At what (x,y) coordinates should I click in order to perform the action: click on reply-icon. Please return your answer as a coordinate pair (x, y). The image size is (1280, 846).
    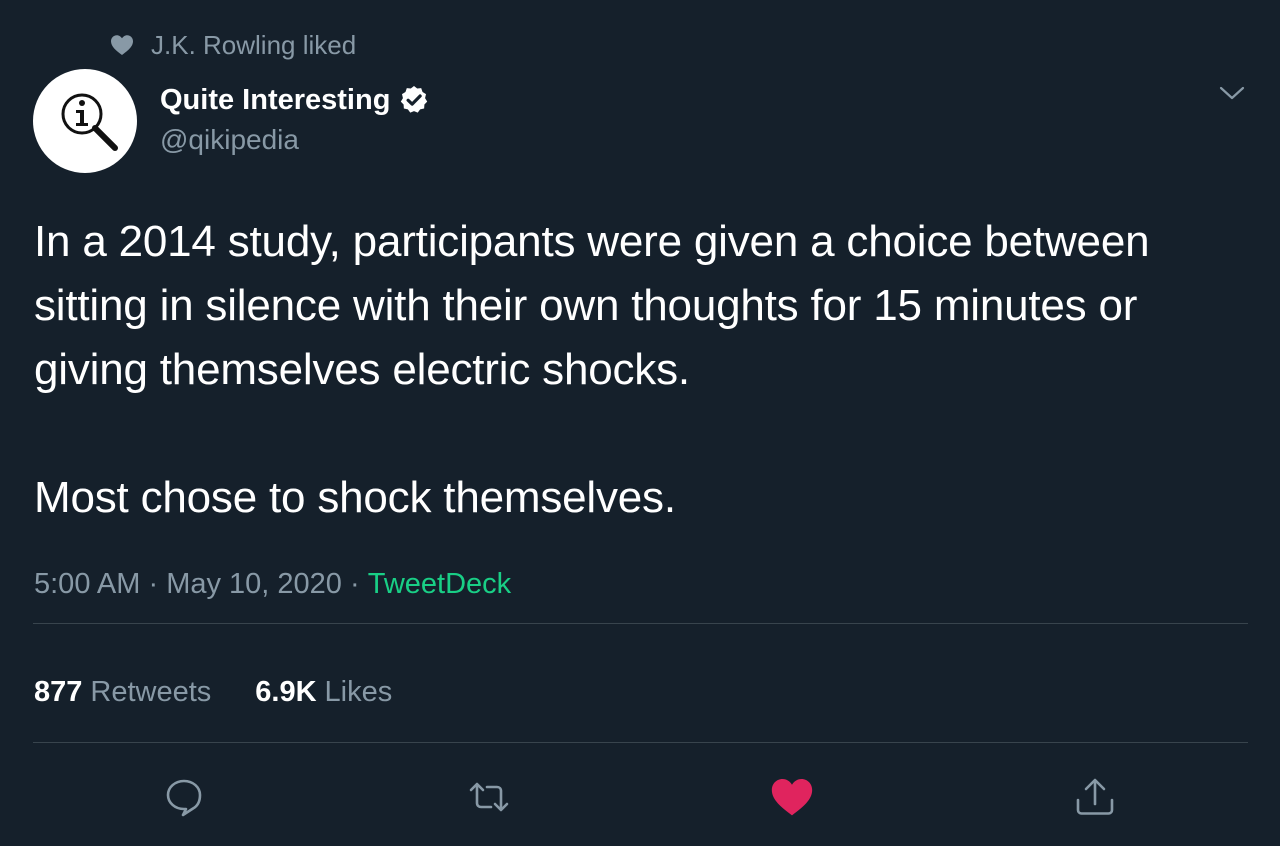
    Looking at the image, I should click on (184, 798).